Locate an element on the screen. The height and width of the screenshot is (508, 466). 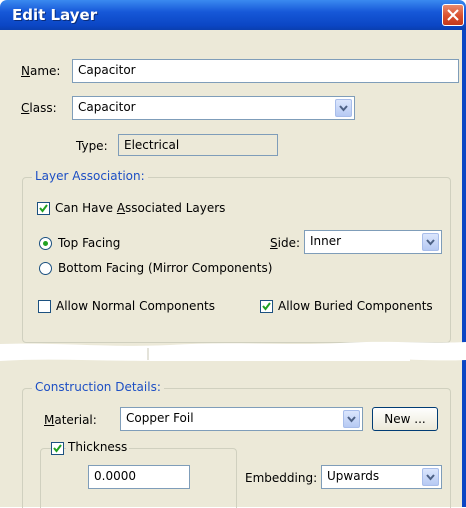
construction-details-title: Construction Details: is located at coordinates (98, 387).